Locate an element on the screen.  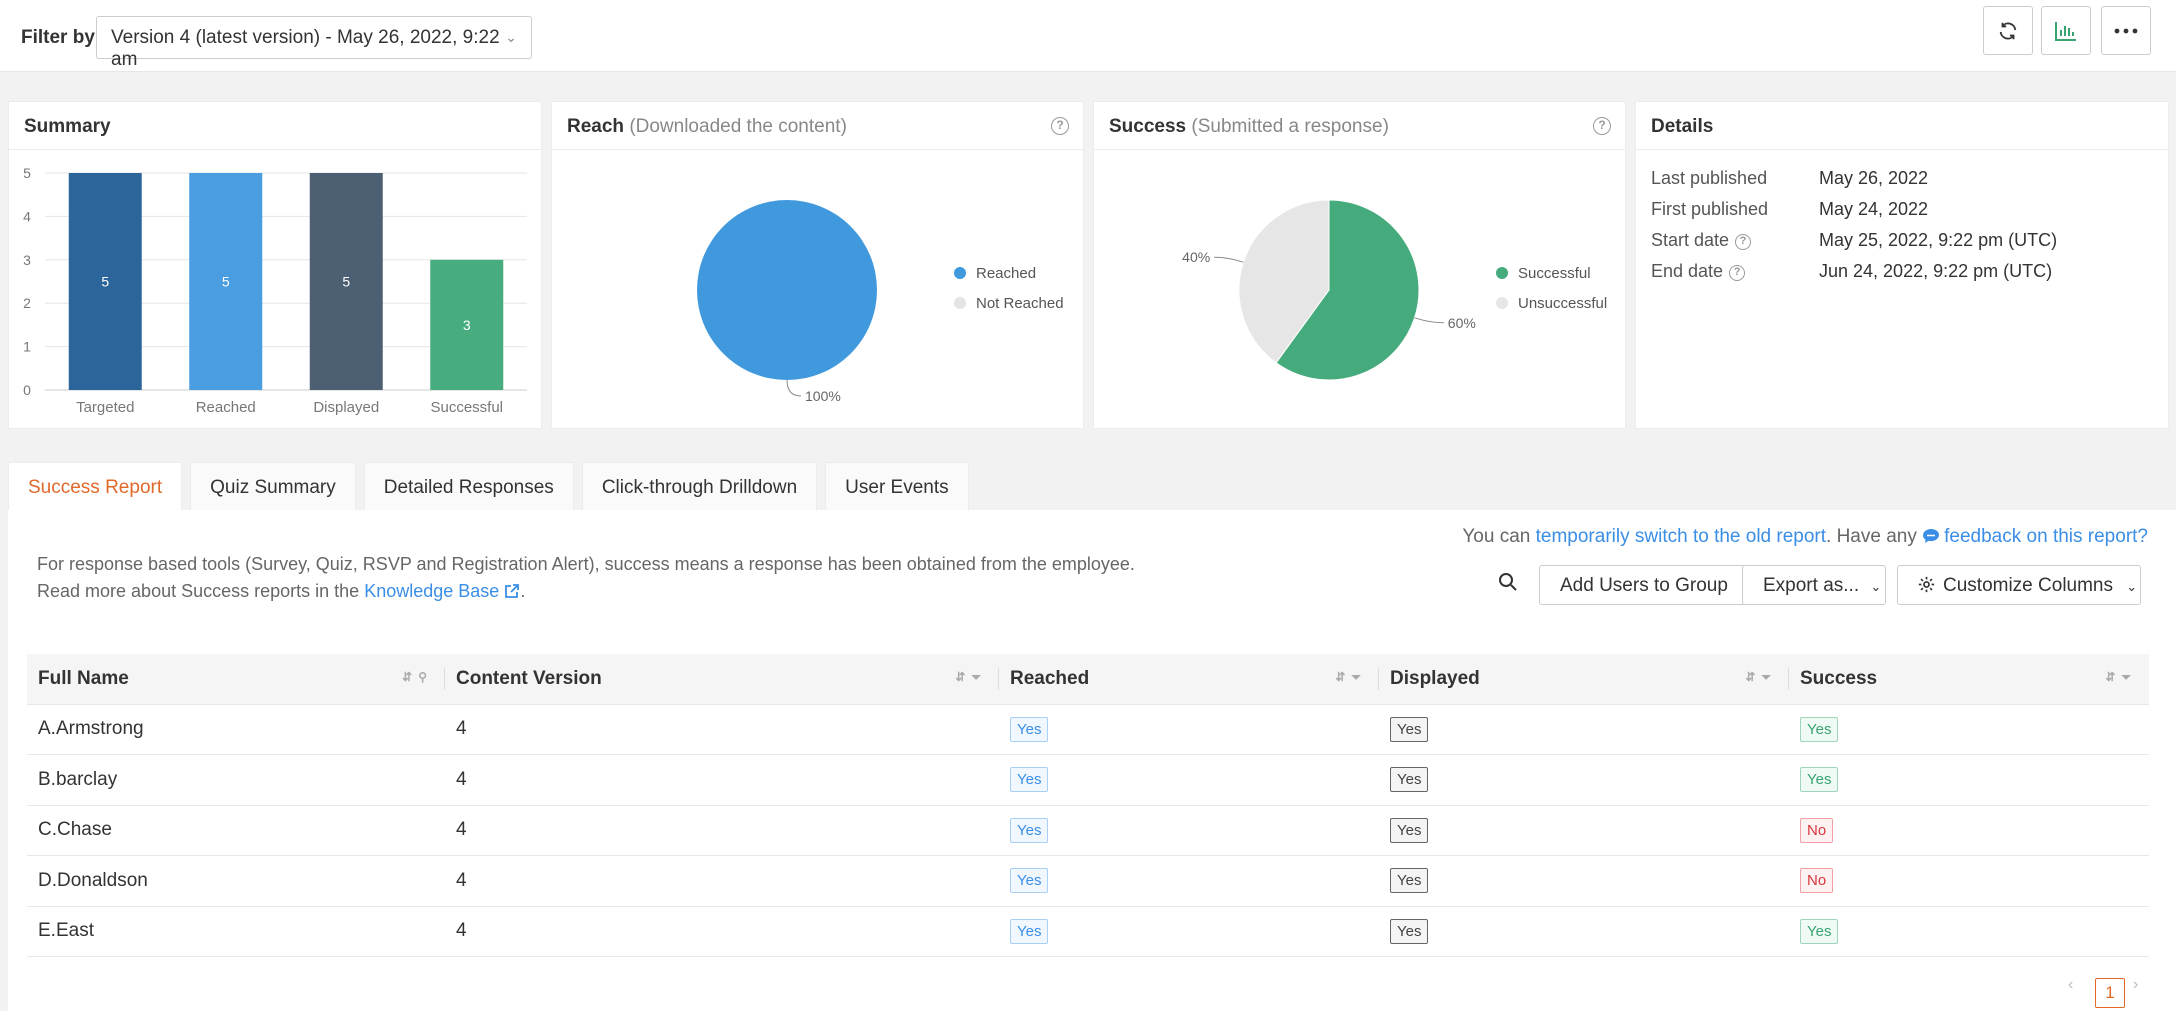
column-header-full-name: Full Name ⇵⚲ is located at coordinates (236, 679).